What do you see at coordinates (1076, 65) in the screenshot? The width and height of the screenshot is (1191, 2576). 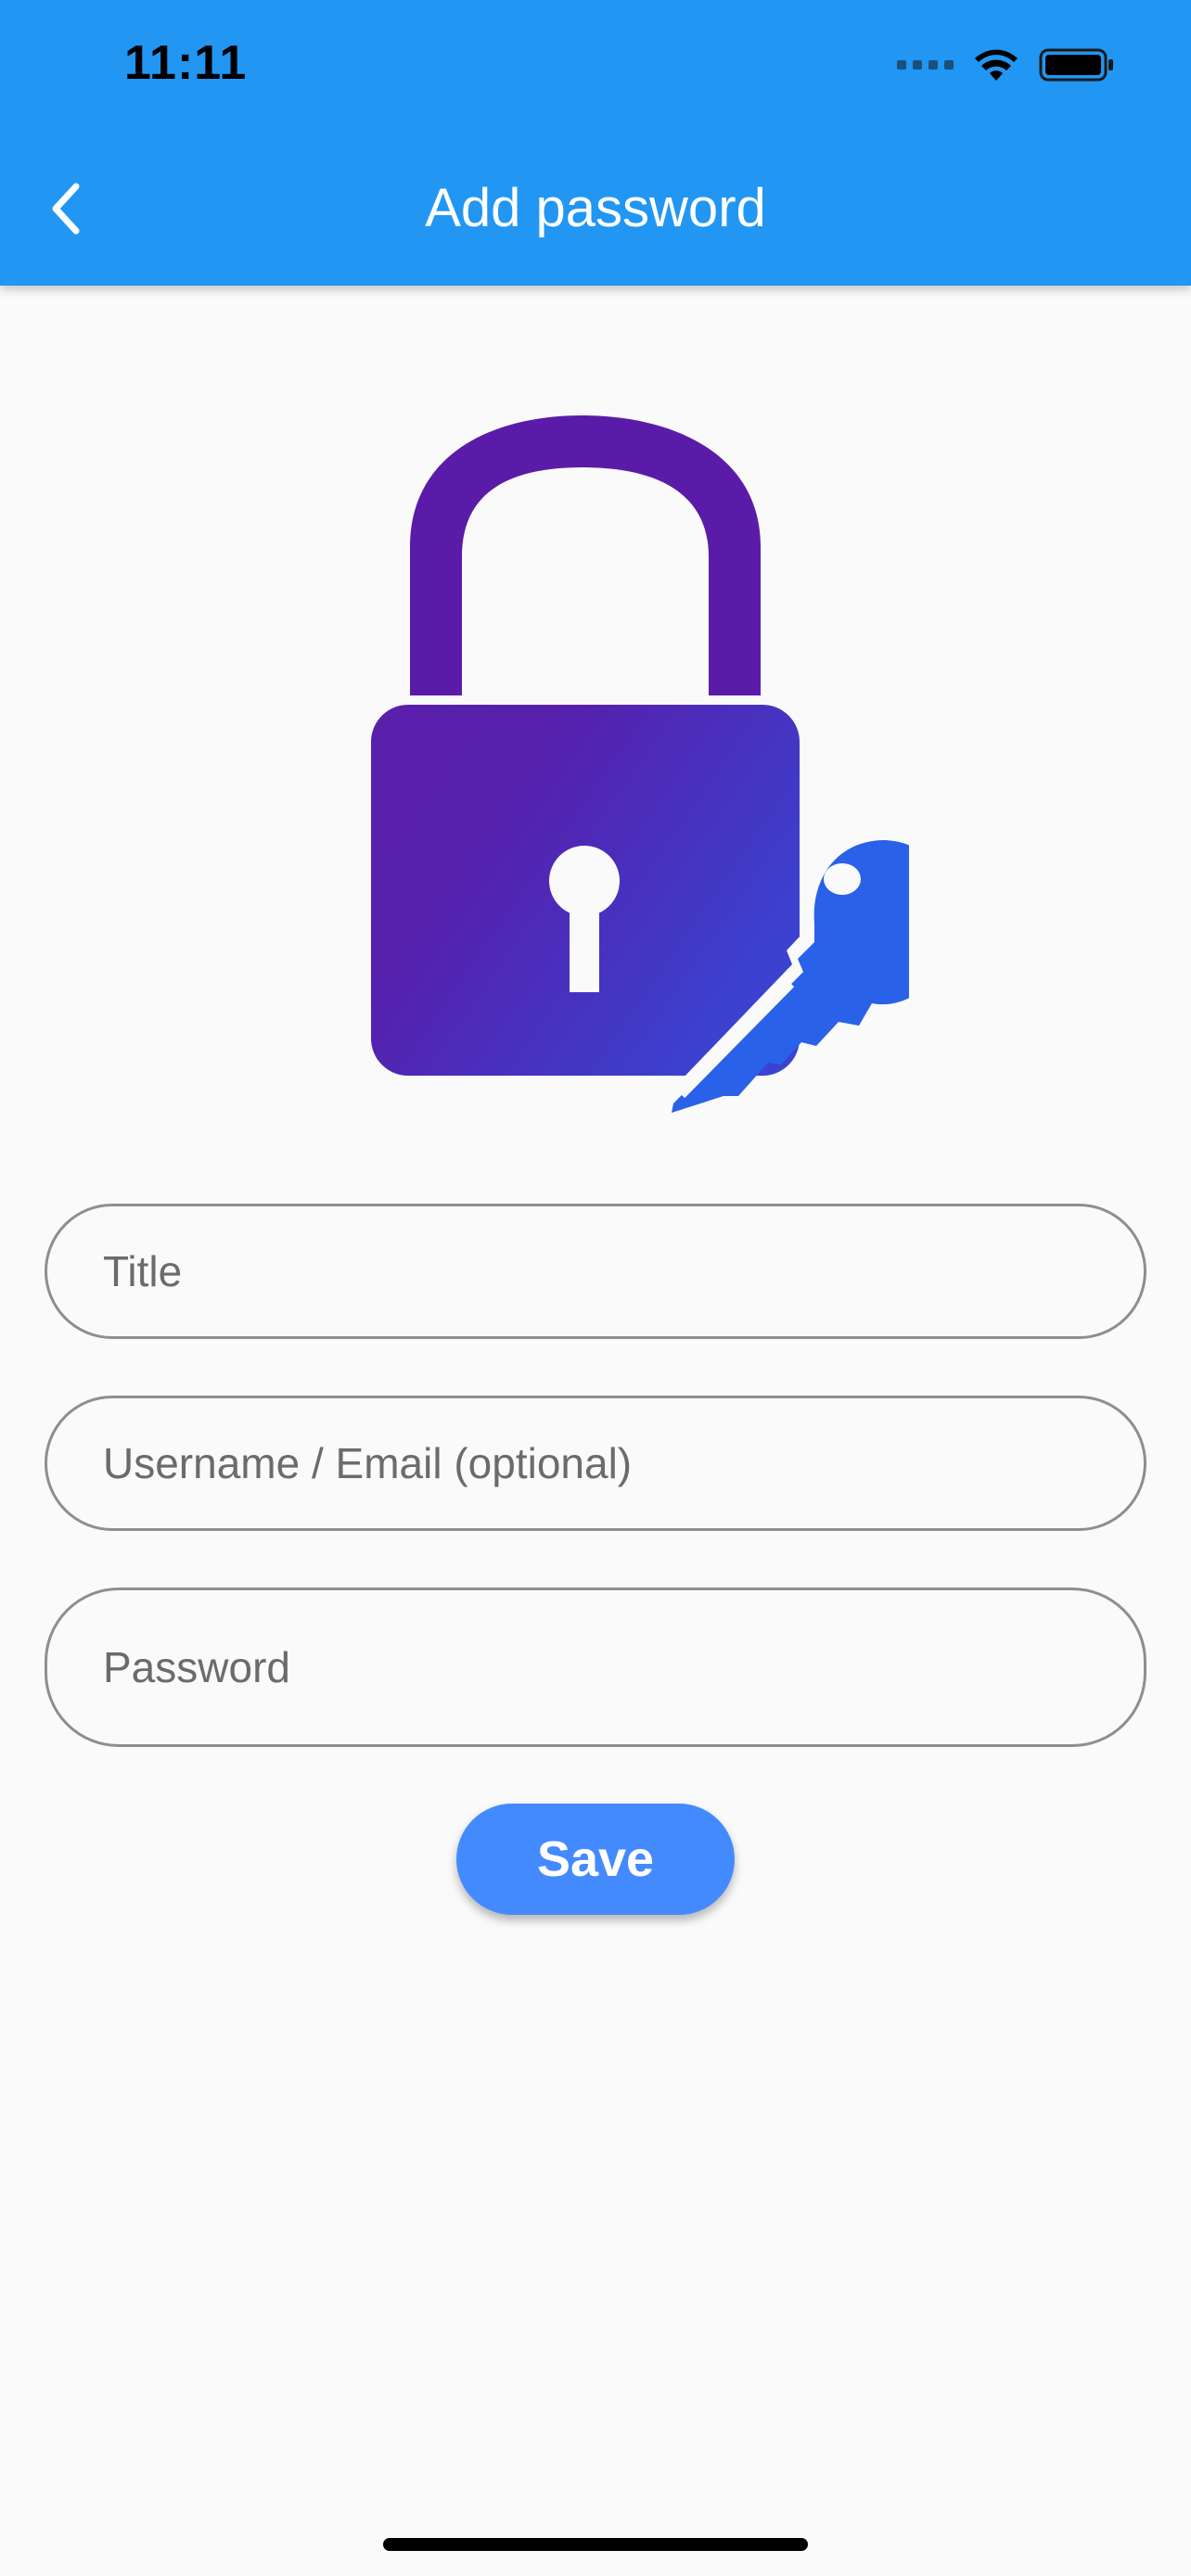 I see `battery-icon` at bounding box center [1076, 65].